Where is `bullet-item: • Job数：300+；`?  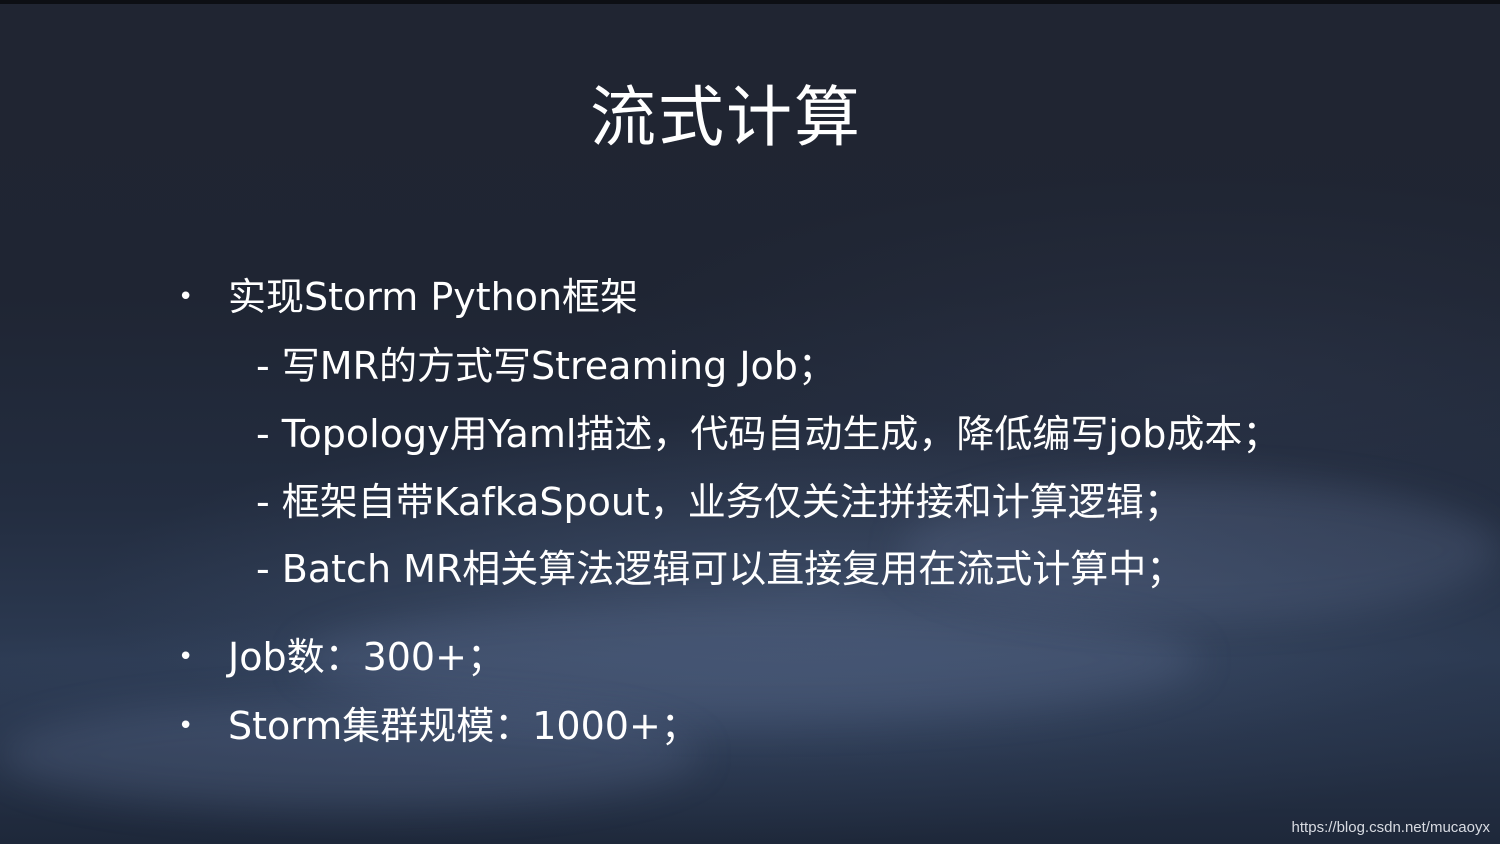 bullet-item: • Job数：300+； is located at coordinates (341, 657).